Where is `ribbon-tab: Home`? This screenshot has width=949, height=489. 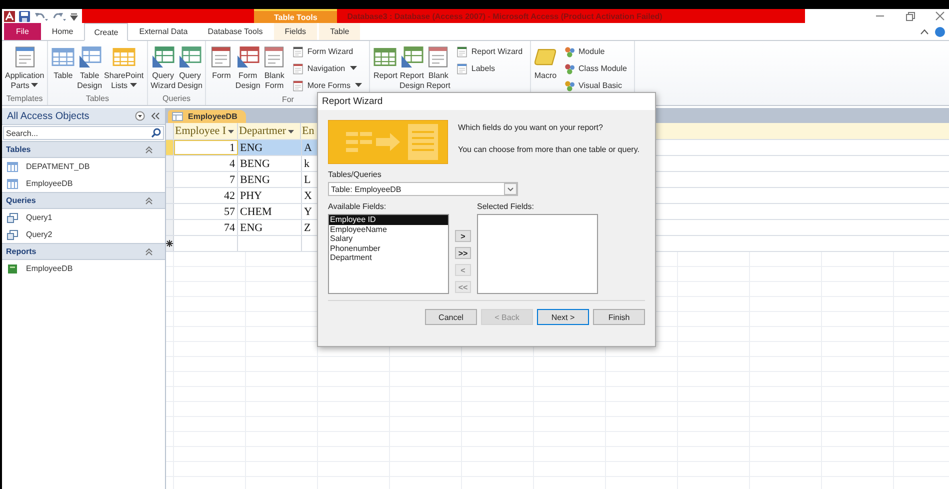 ribbon-tab: Home is located at coordinates (62, 31).